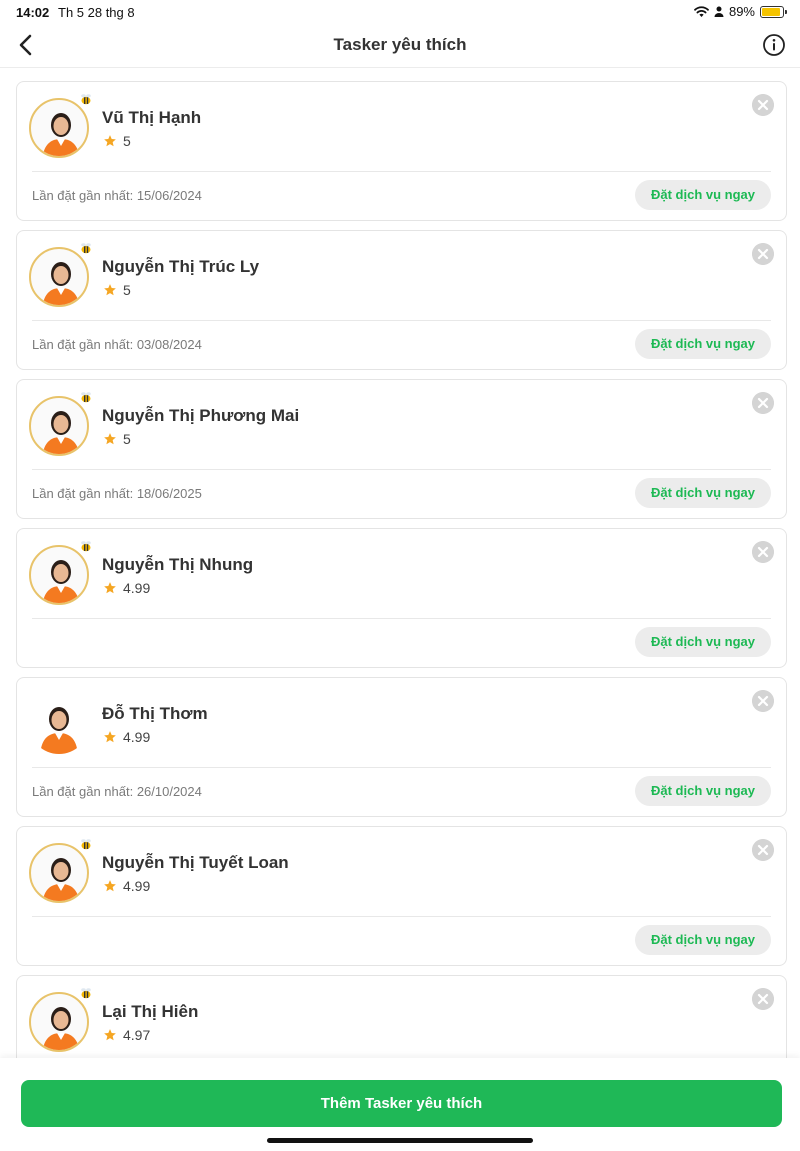 The image size is (800, 1151). What do you see at coordinates (719, 11) in the screenshot?
I see `person-icon` at bounding box center [719, 11].